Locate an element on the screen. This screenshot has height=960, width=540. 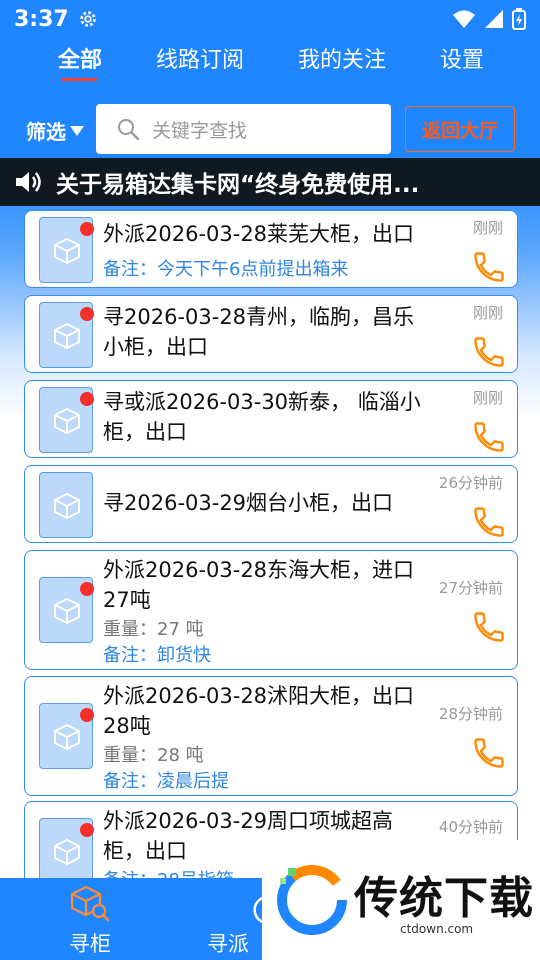
box-search-icon is located at coordinates (90, 903).